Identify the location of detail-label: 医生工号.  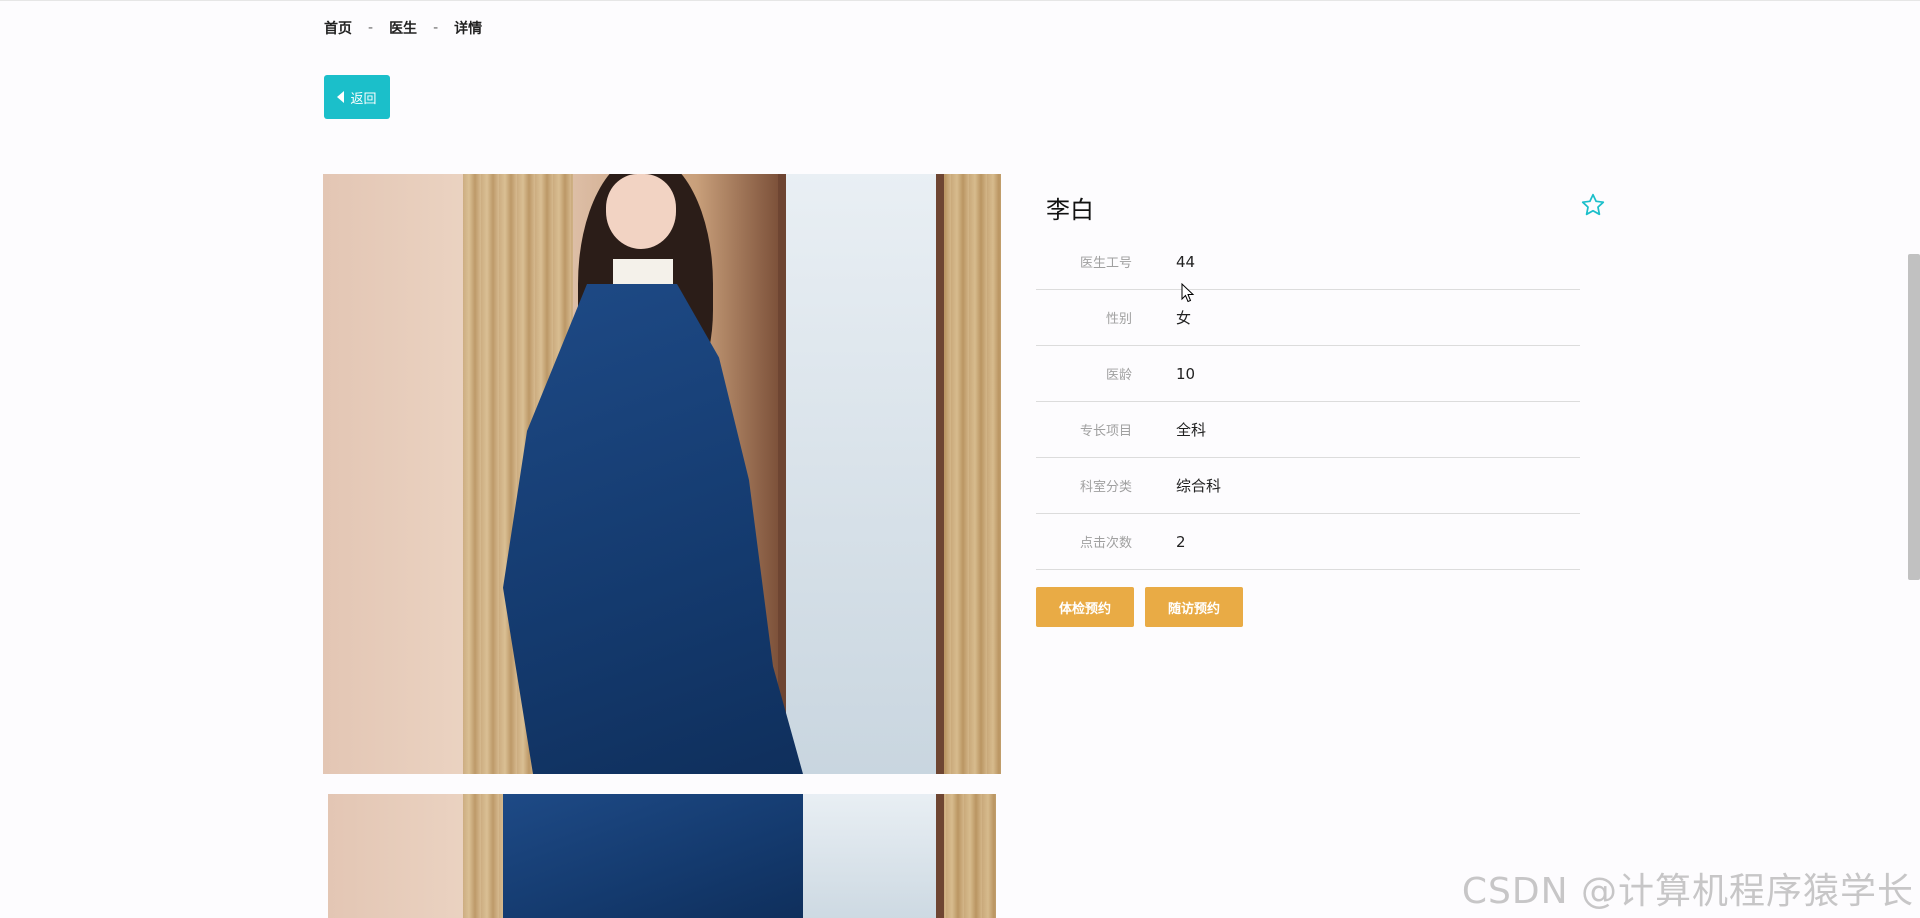
(1105, 263).